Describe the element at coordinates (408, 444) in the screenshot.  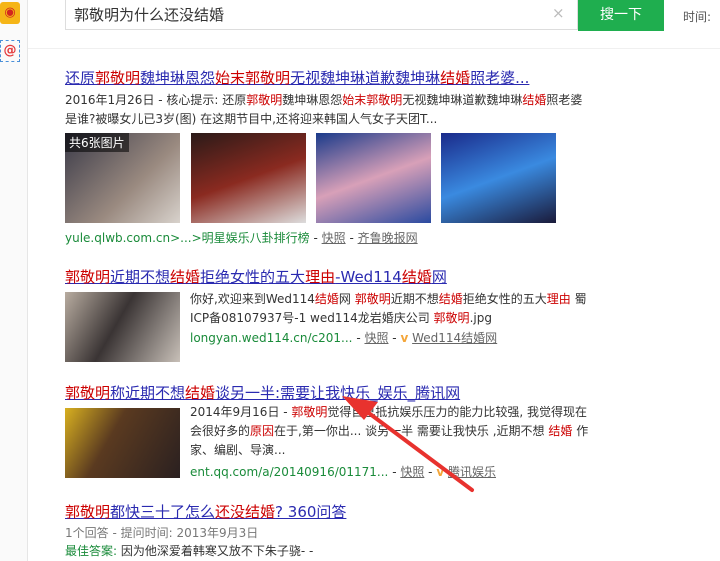
I see `red-arrow-annotation` at that location.